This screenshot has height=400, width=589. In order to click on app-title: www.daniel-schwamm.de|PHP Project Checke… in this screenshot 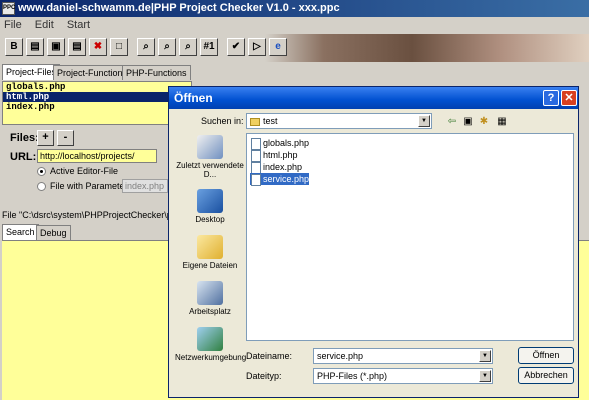, I will do `click(179, 8)`.